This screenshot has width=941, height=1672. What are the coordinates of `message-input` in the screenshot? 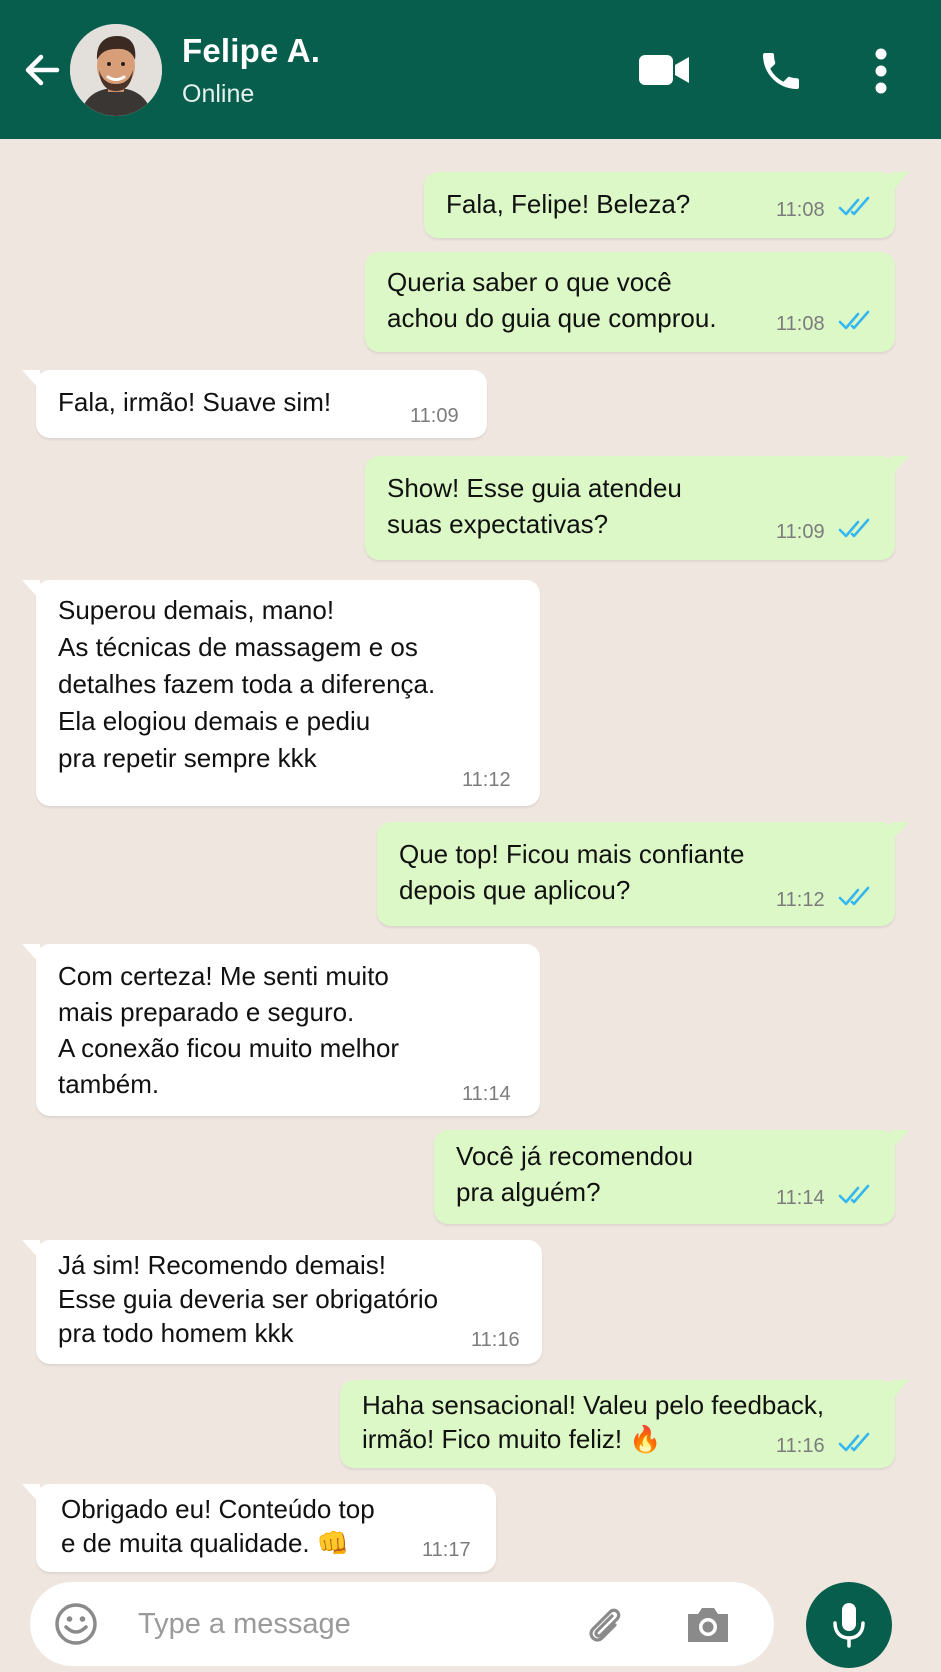 It's located at (358, 1624).